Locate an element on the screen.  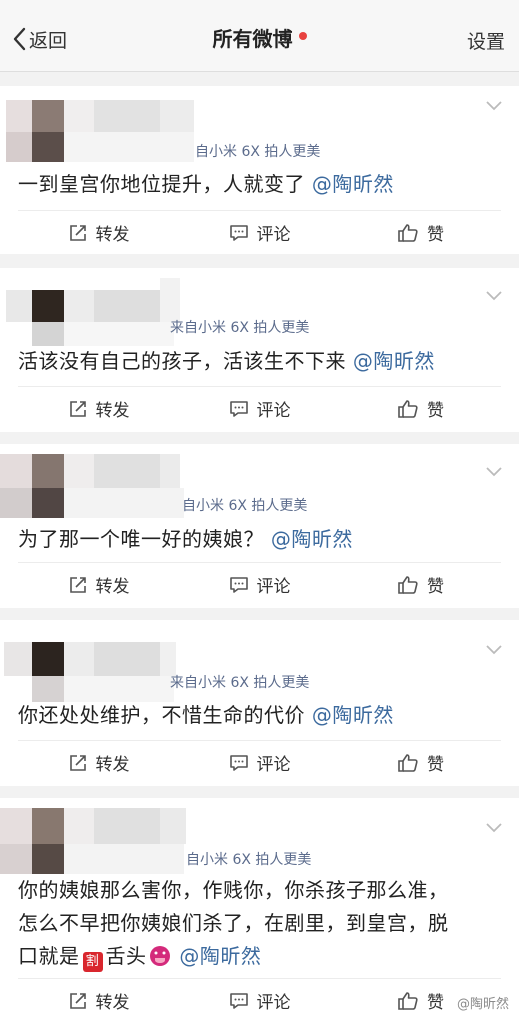
post-text-body: 活该没有自己的孩子，活该生不下来 is located at coordinates (182, 361).